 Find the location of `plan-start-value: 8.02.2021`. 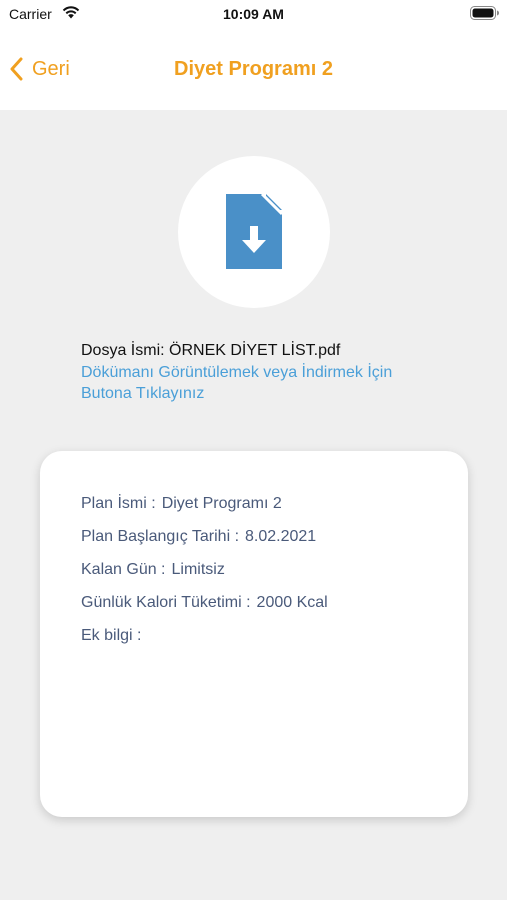

plan-start-value: 8.02.2021 is located at coordinates (281, 536).